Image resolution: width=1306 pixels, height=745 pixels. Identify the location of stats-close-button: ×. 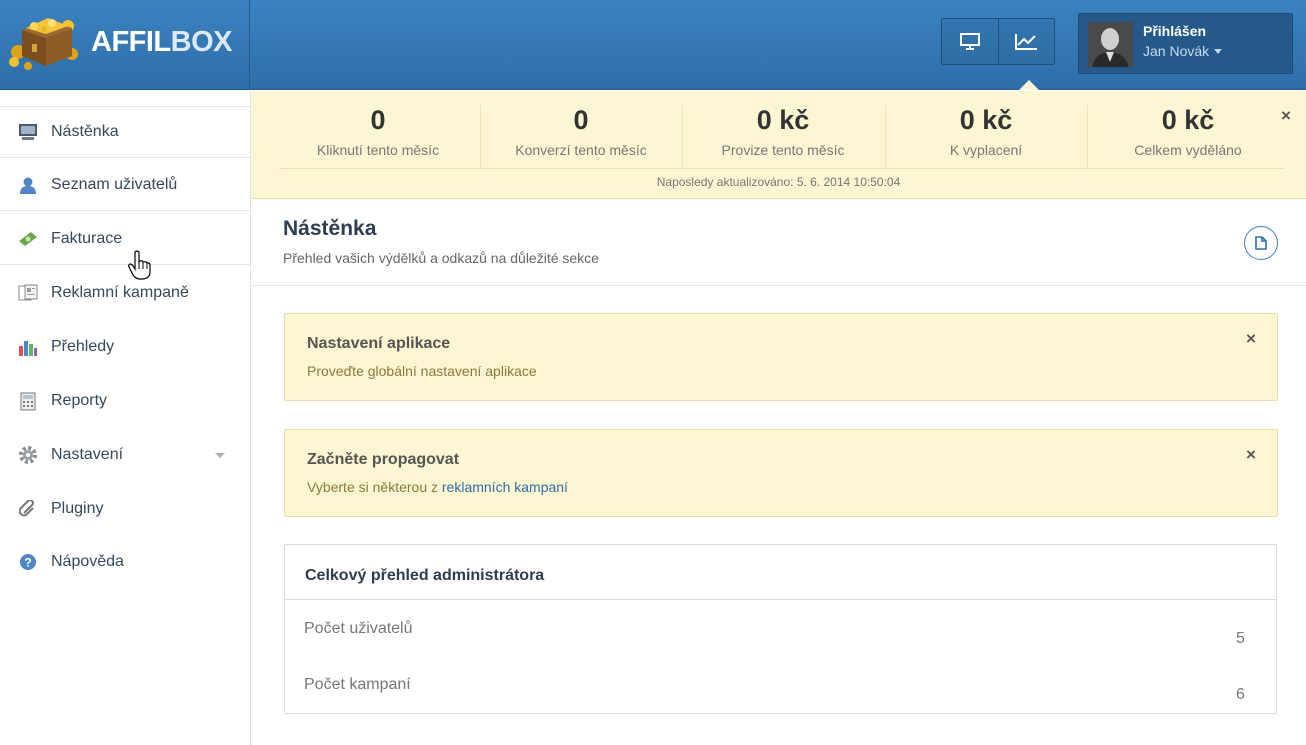
(1286, 116).